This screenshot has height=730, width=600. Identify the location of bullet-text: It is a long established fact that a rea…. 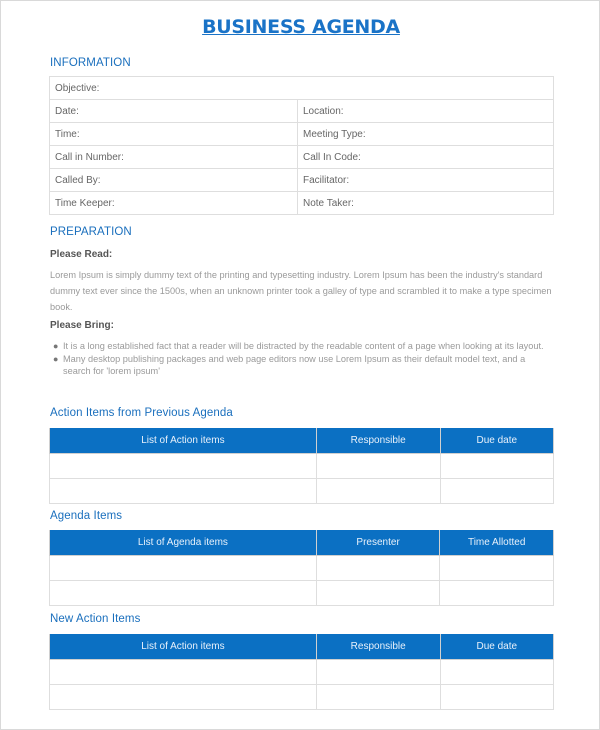
(303, 346).